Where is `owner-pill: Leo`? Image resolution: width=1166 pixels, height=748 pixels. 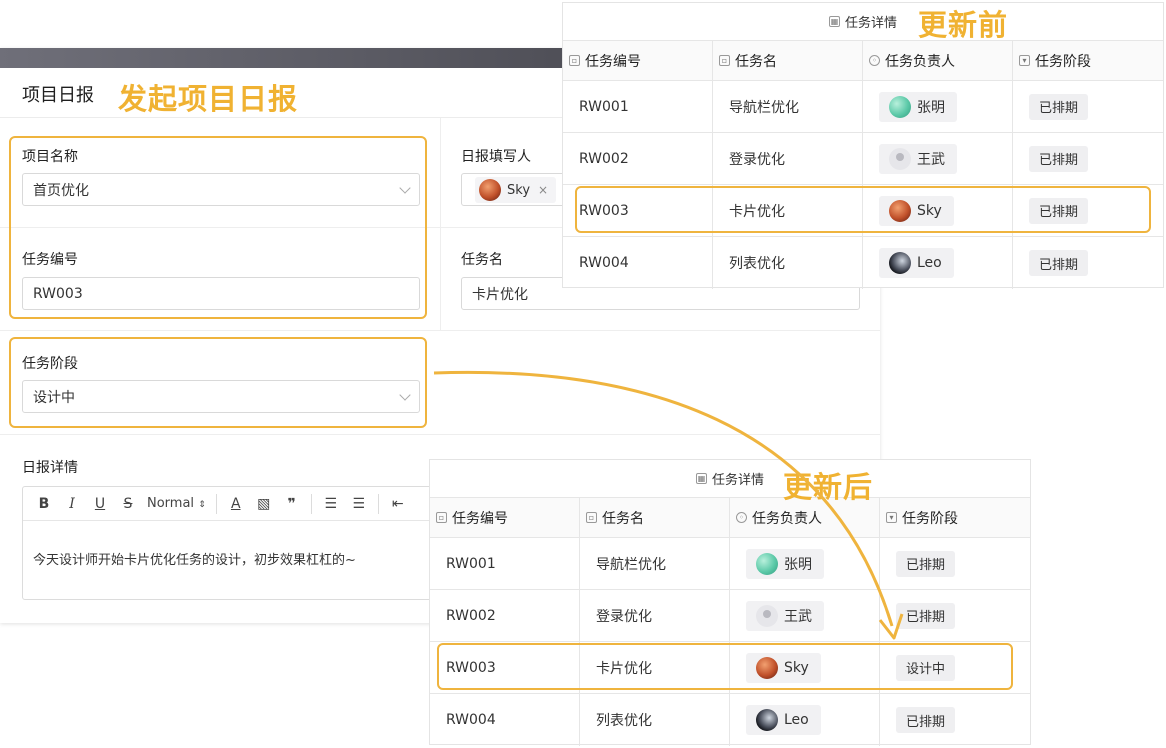 owner-pill: Leo is located at coordinates (783, 720).